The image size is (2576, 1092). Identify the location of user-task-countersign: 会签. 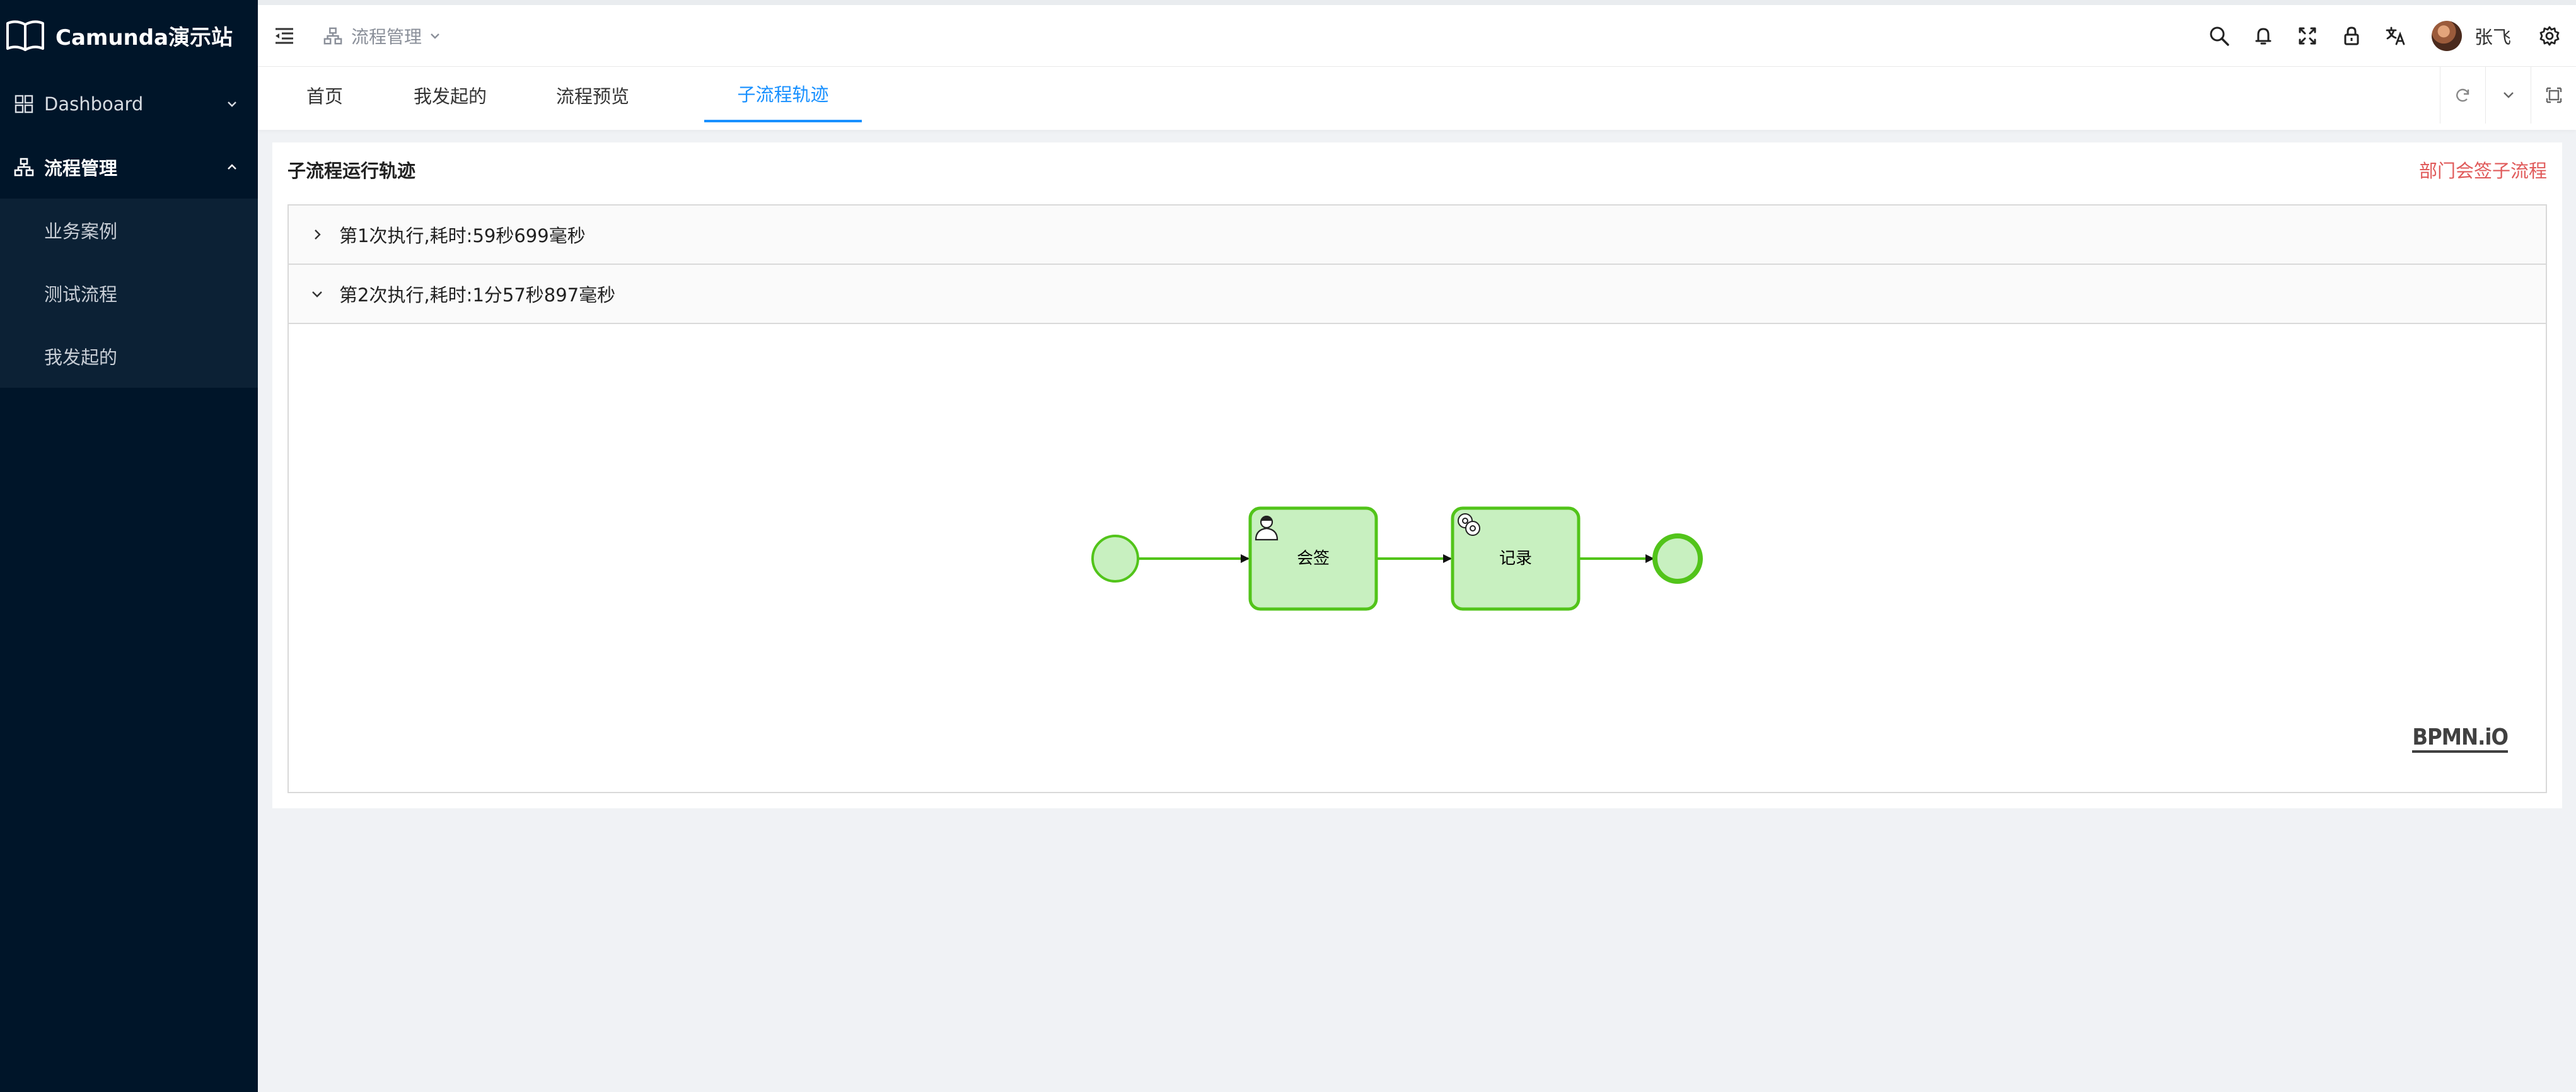
(1313, 558).